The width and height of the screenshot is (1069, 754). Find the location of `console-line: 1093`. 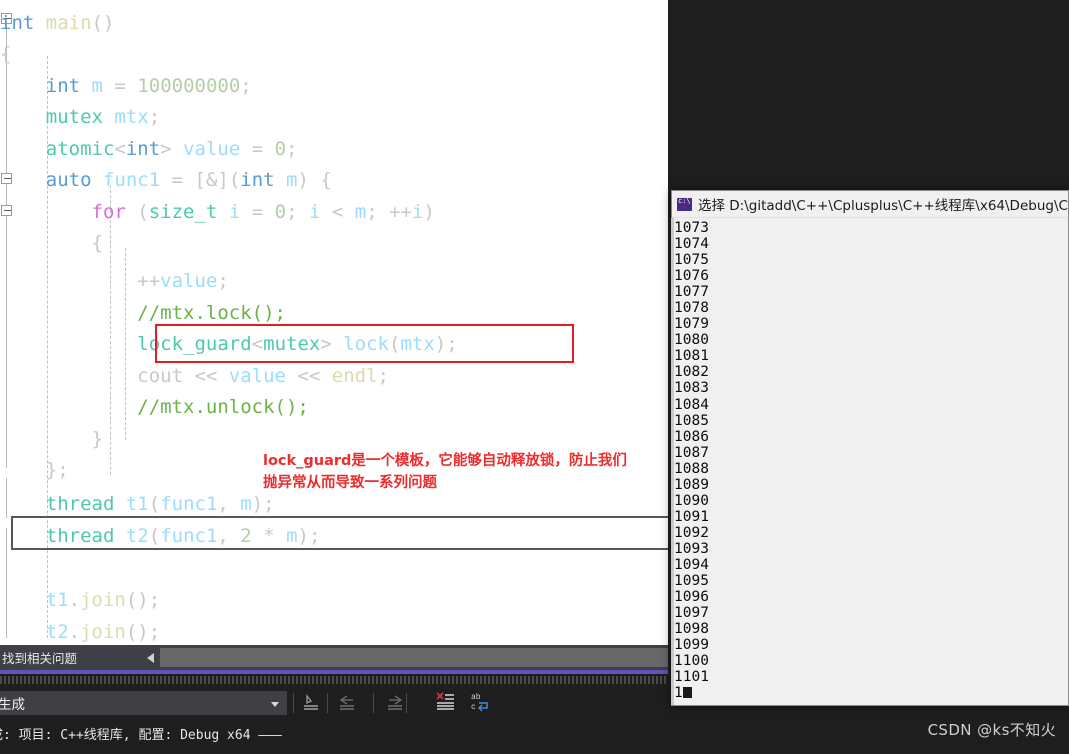

console-line: 1093 is located at coordinates (691, 548).